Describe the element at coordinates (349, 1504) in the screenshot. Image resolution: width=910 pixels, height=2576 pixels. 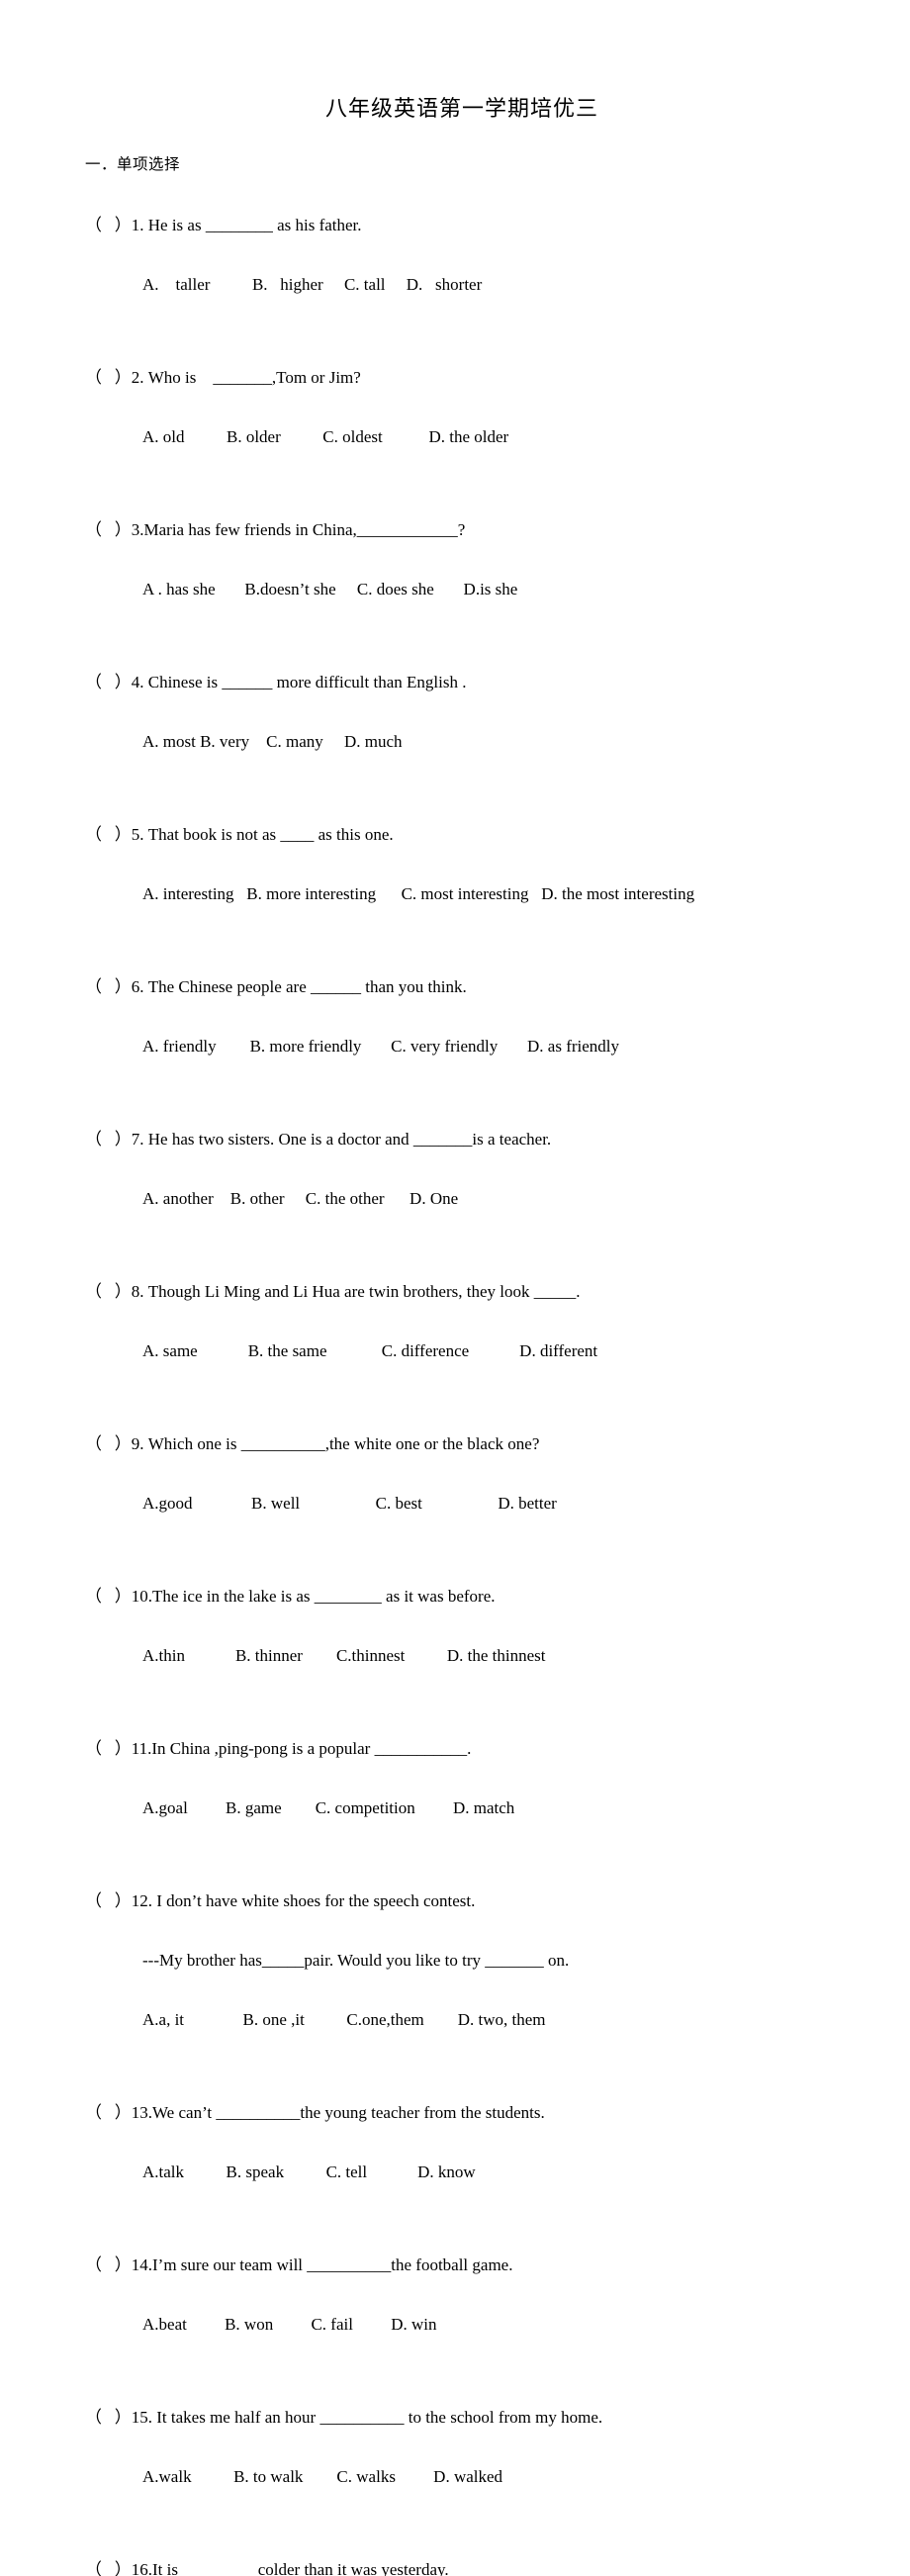
I see `question-options: A.good B. well C. best D. better` at that location.